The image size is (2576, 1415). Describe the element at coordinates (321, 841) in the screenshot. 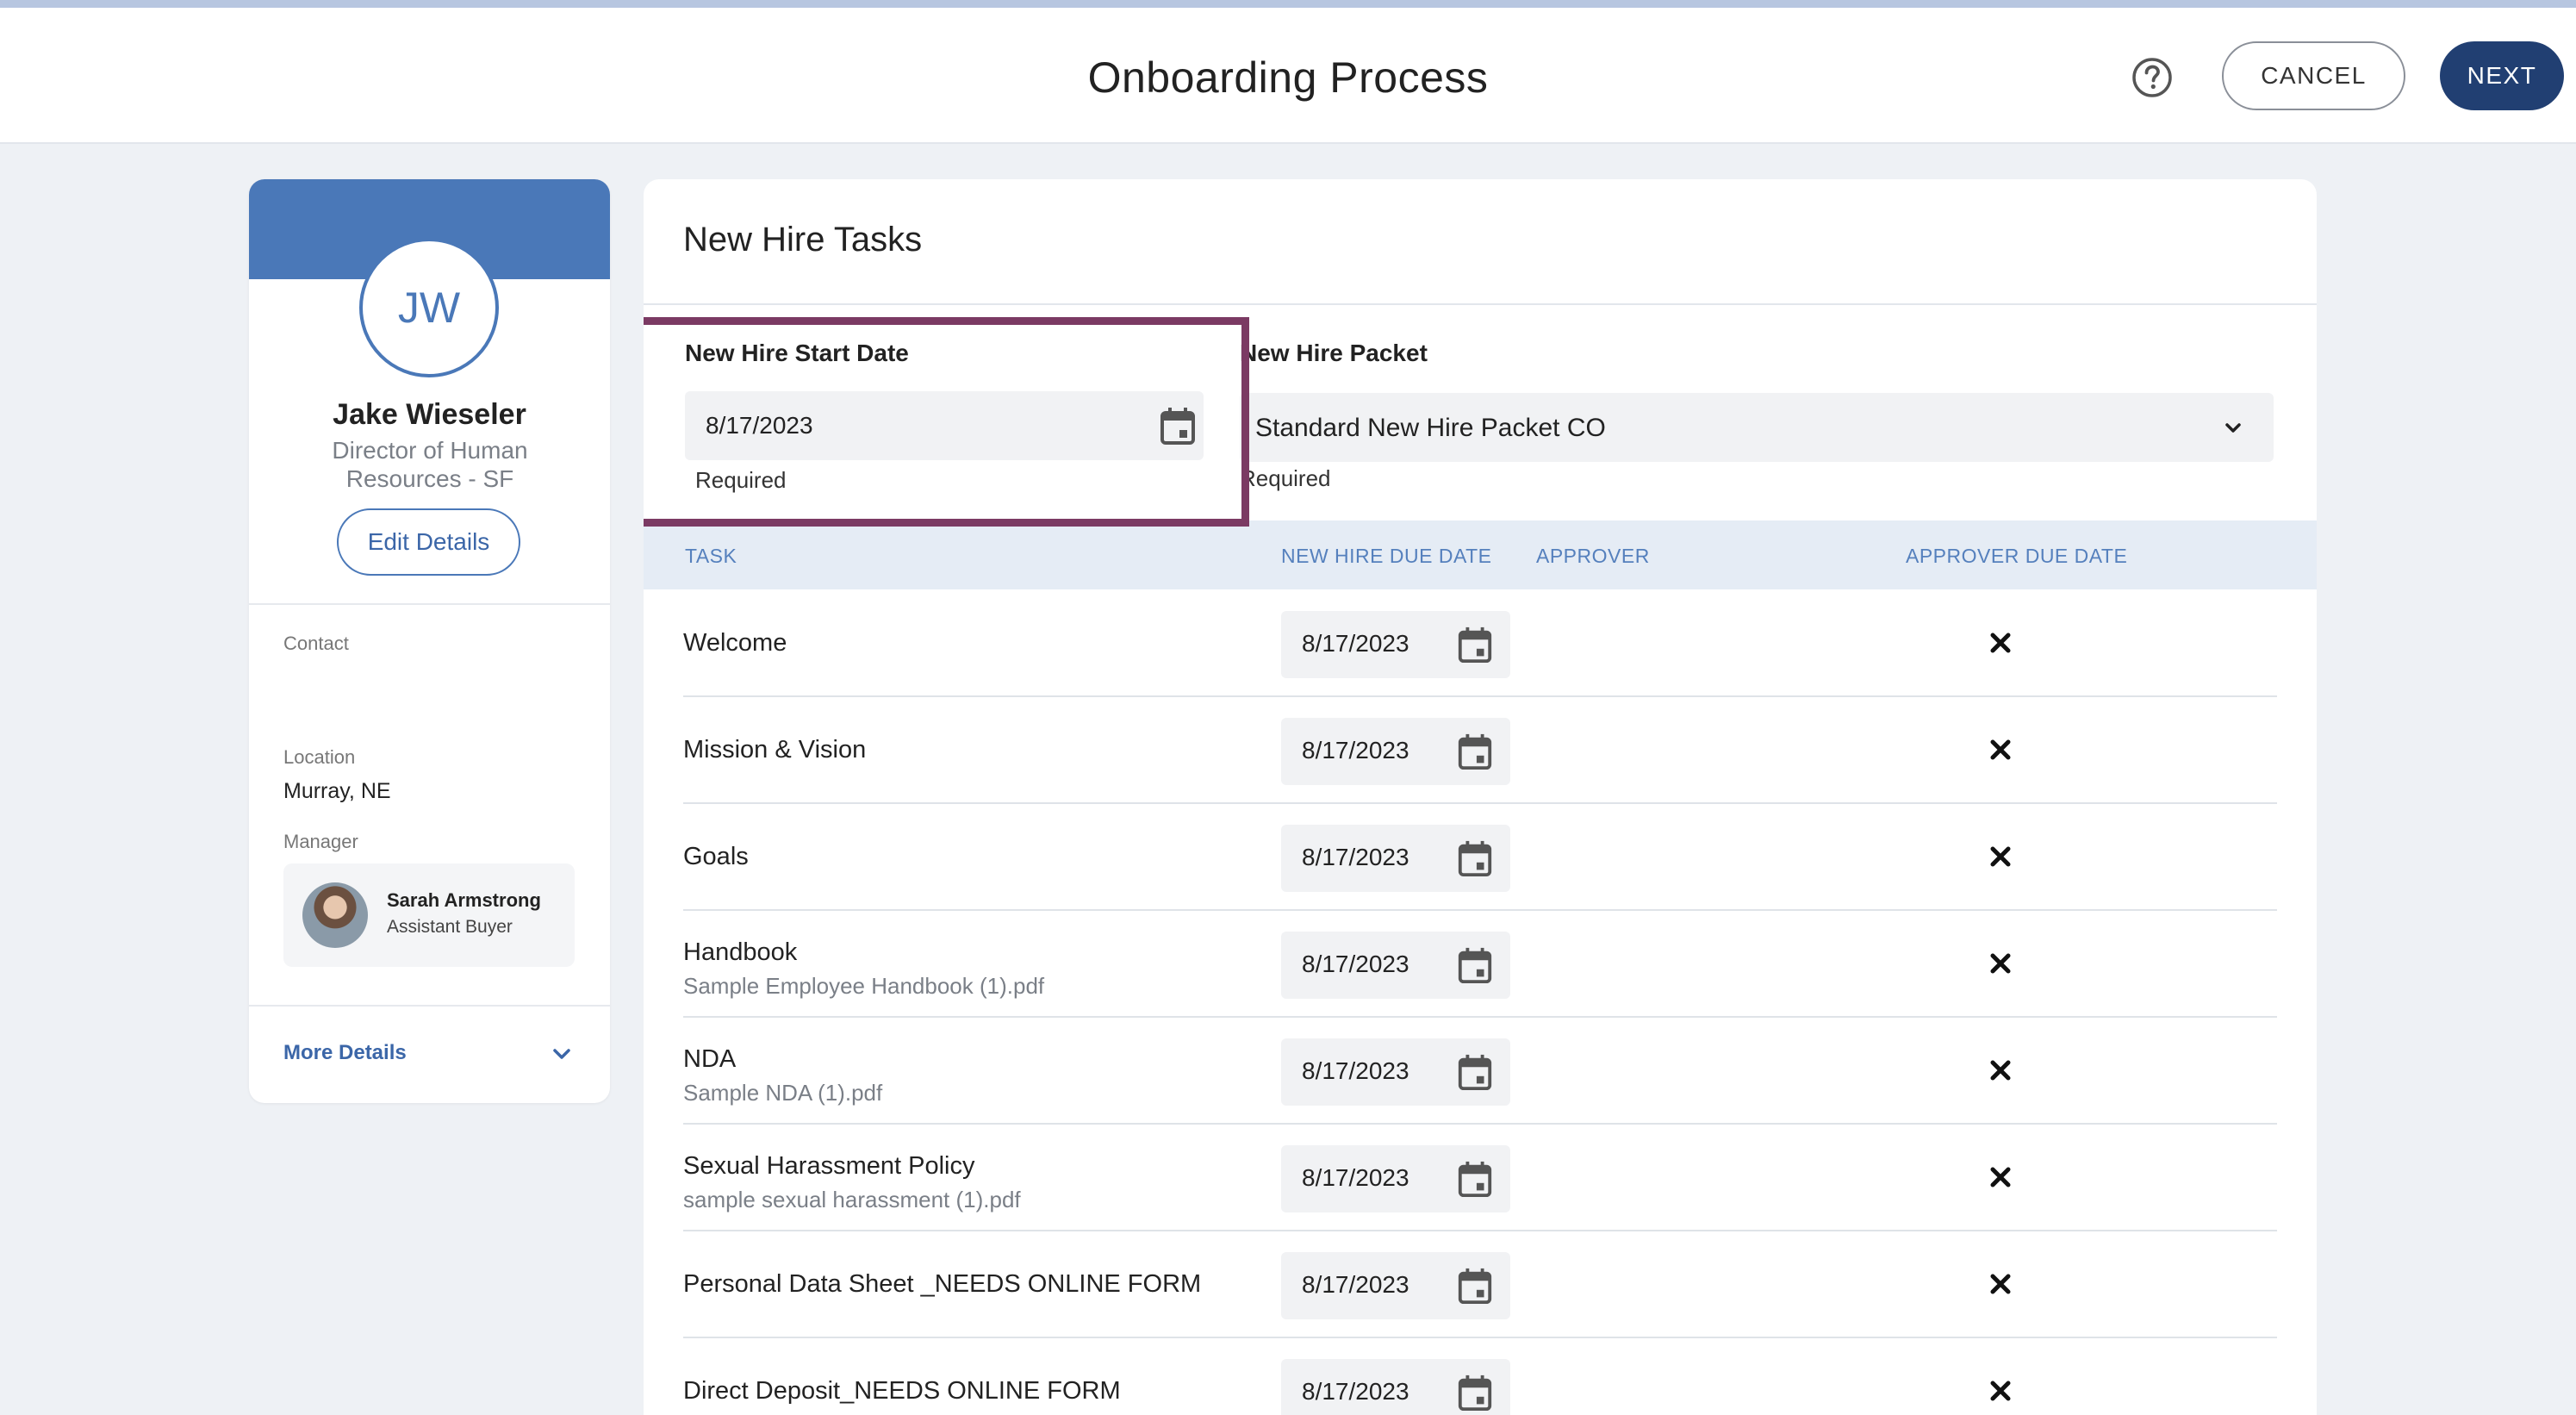

I see `manager-label: Manager` at that location.